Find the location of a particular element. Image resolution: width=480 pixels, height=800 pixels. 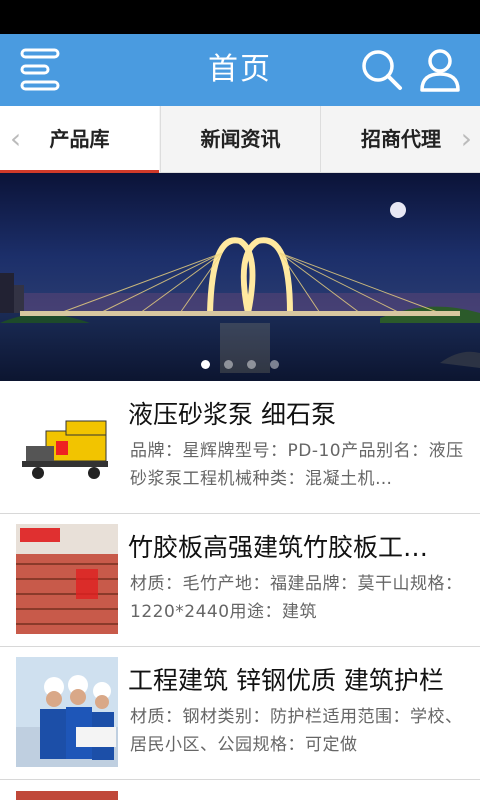

product-description: 材质：毛竹产地：福建品牌：莫干山规格：1220*2440用途：建筑 is located at coordinates (296, 598).